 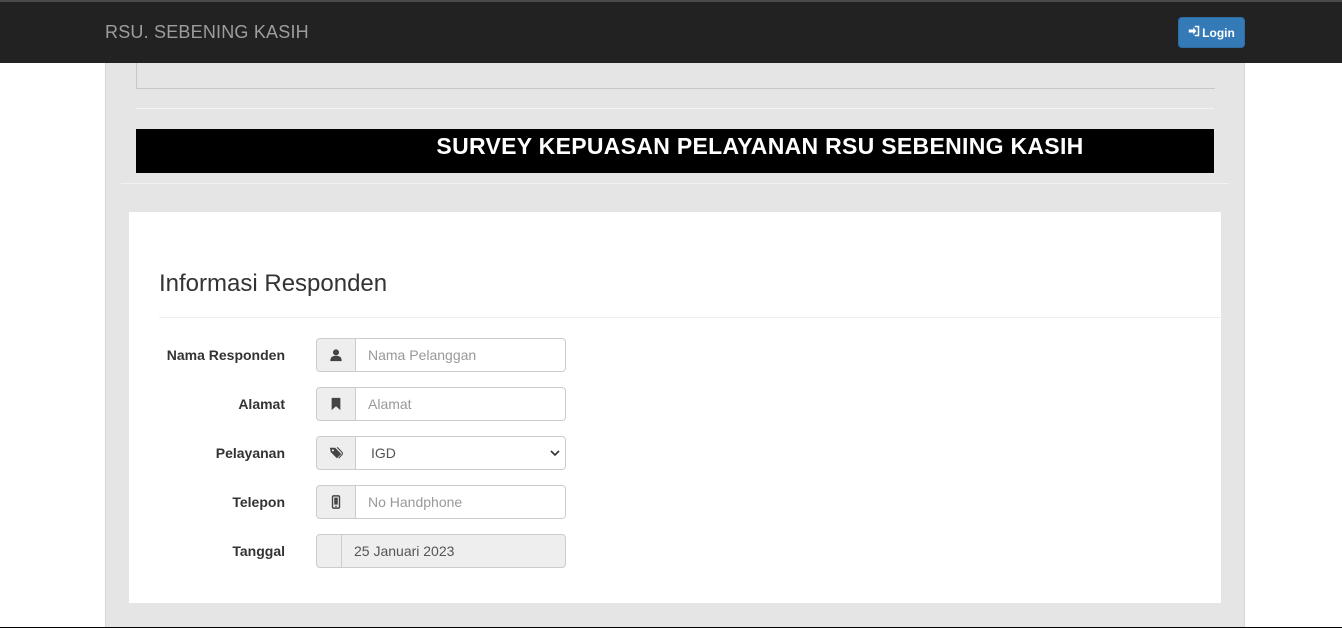 What do you see at coordinates (336, 355) in the screenshot?
I see `user-icon` at bounding box center [336, 355].